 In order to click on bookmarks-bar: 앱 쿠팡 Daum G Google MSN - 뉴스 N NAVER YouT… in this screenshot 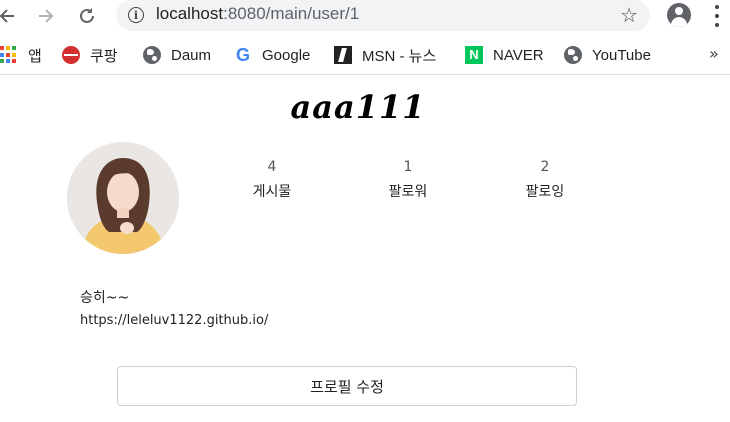, I will do `click(365, 55)`.